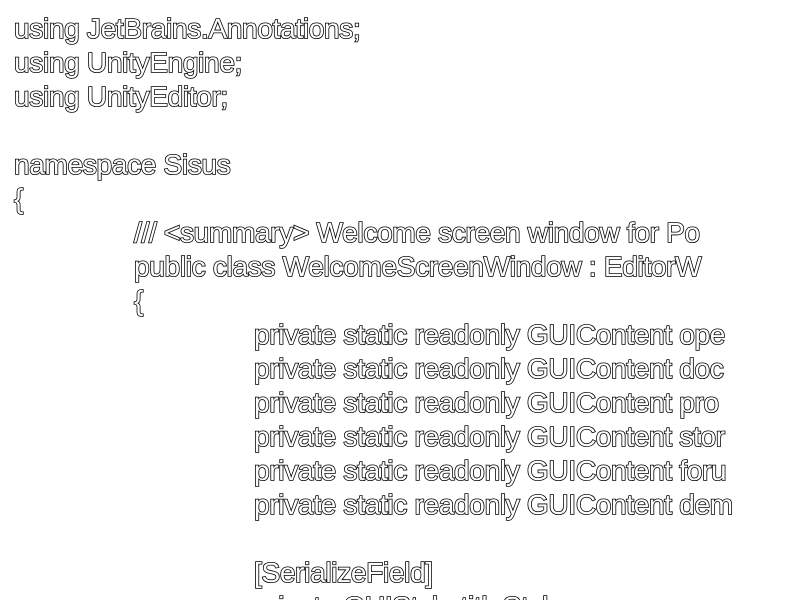  What do you see at coordinates (138, 300) in the screenshot?
I see `code-line-9: {` at bounding box center [138, 300].